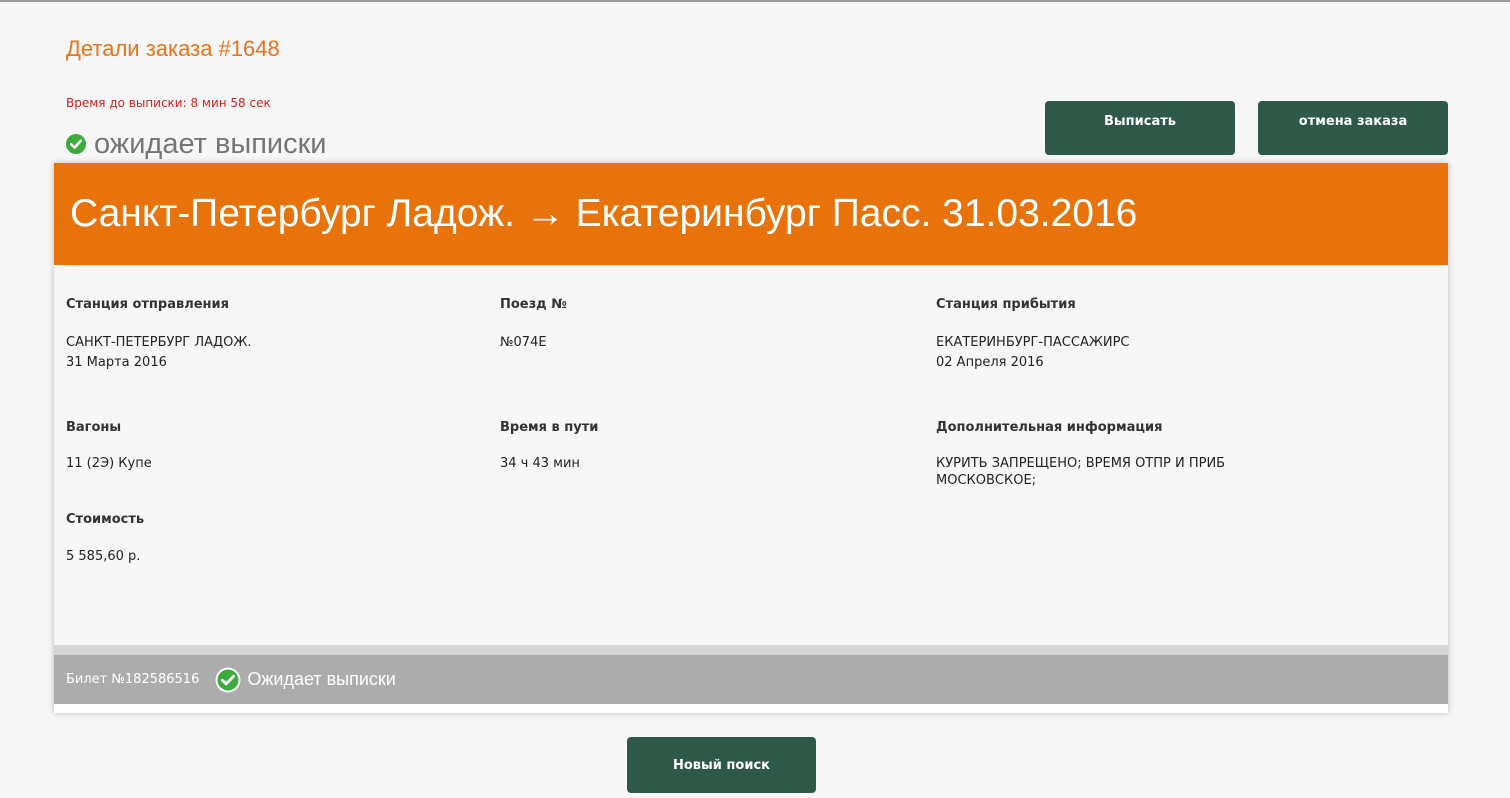 The width and height of the screenshot is (1510, 798). What do you see at coordinates (533, 304) in the screenshot?
I see `train-number-label: Поезд №` at bounding box center [533, 304].